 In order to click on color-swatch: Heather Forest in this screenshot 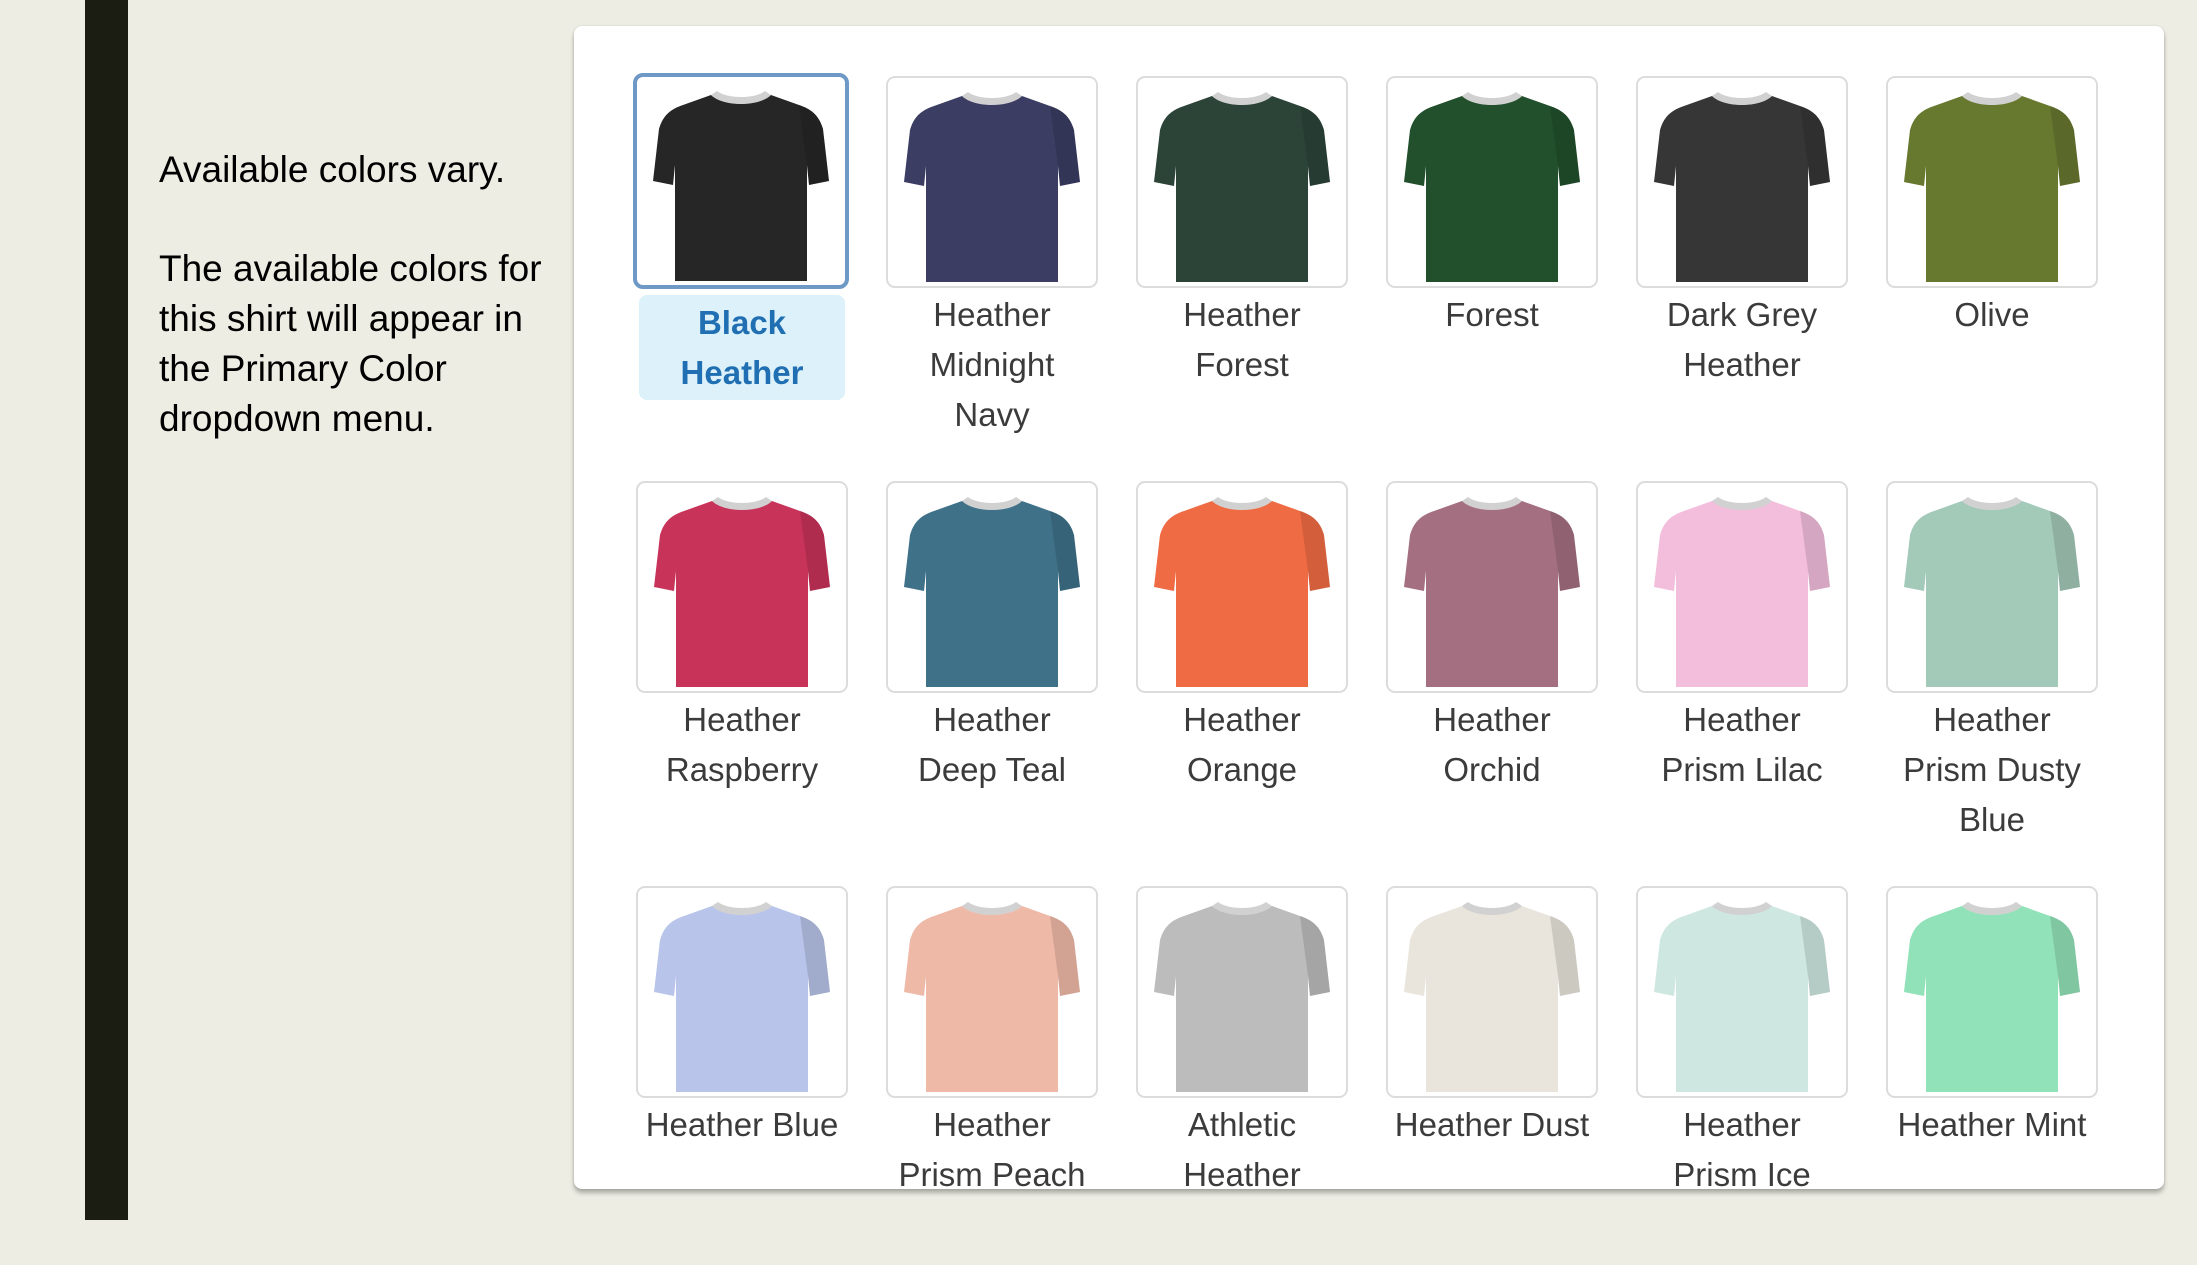, I will do `click(1242, 252)`.